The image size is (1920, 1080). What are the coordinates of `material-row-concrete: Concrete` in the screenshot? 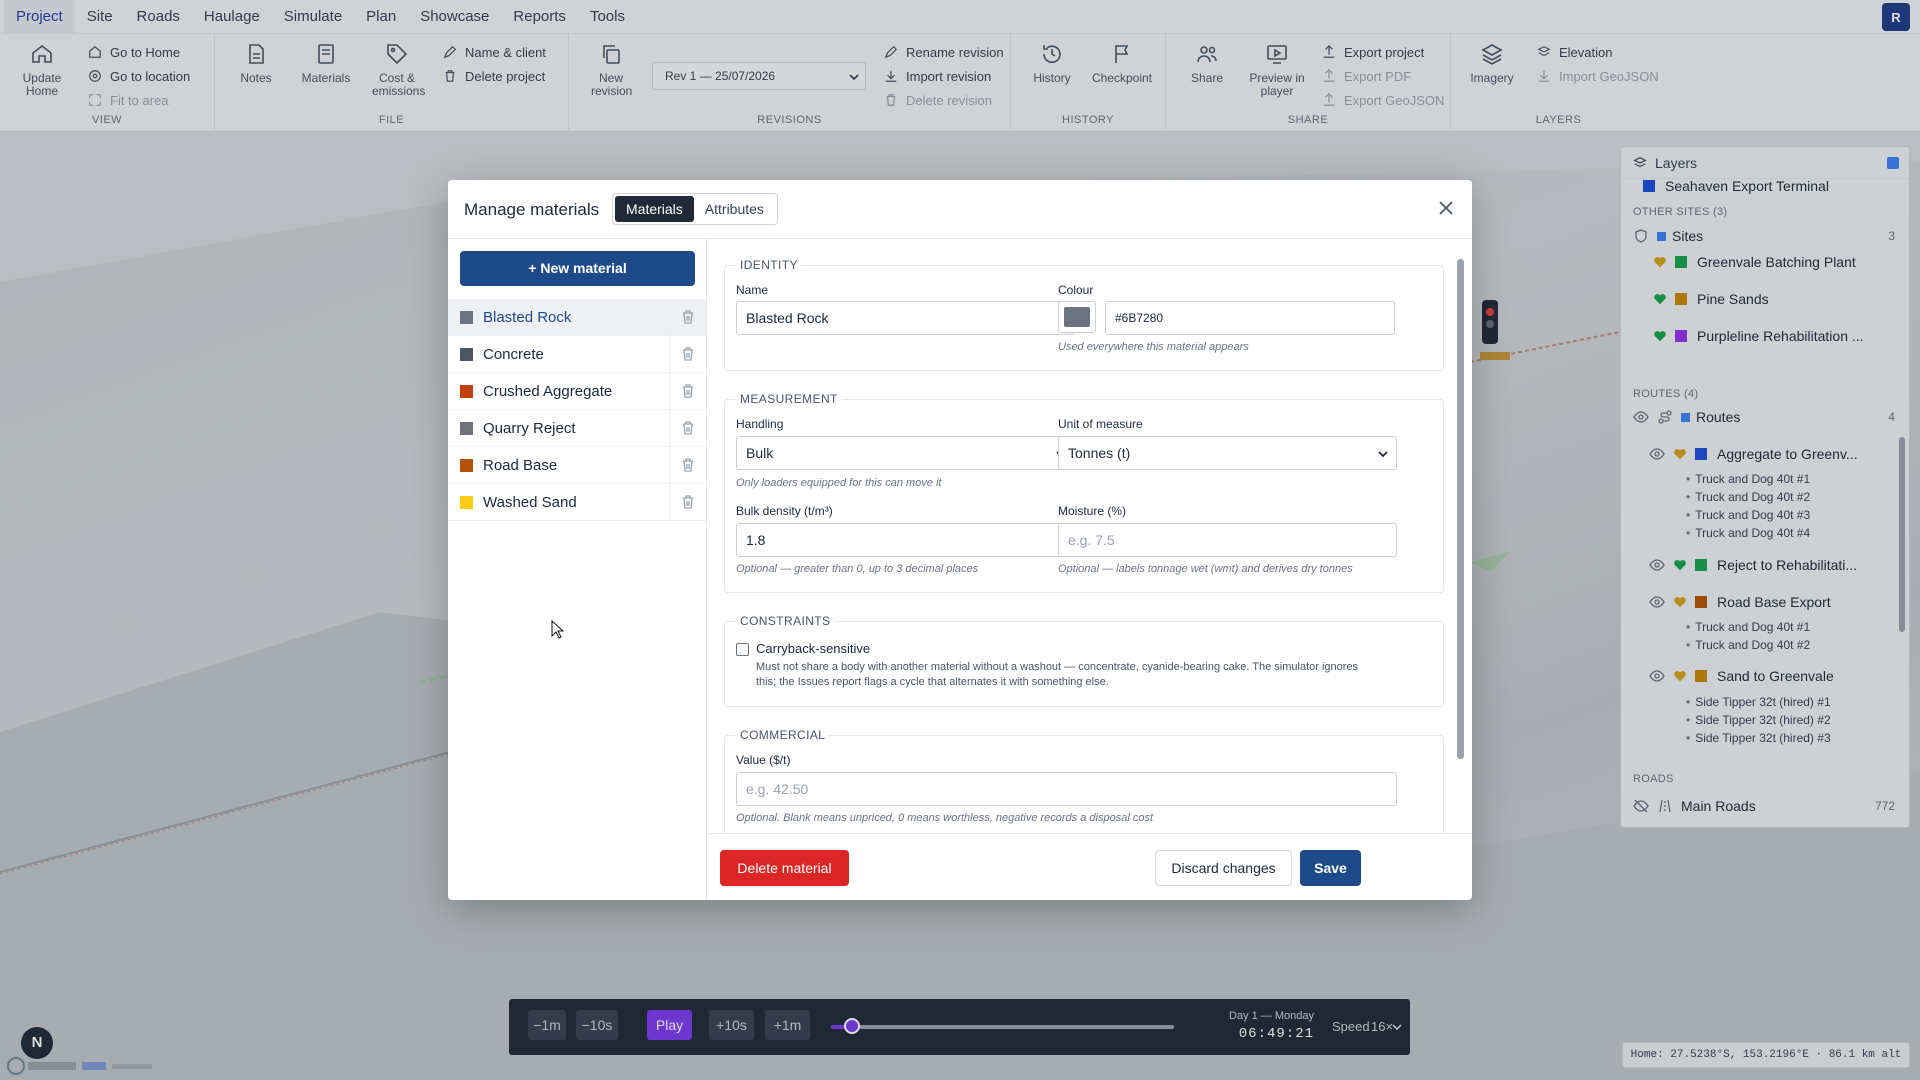 It's located at (577, 354).